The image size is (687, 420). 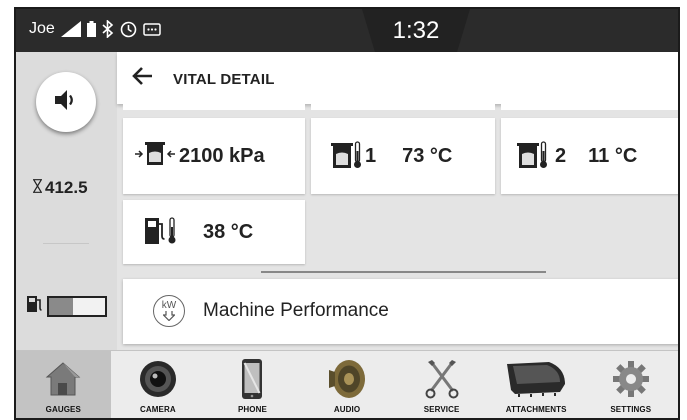 I want to click on nav-audio-label: AUDIO, so click(x=347, y=409).